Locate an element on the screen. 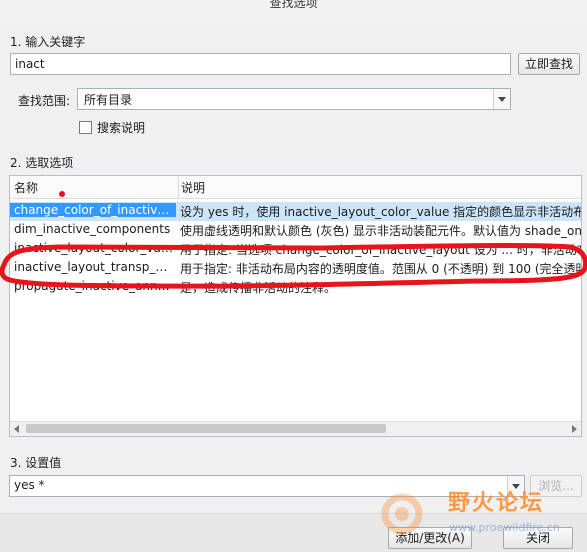  window-title: 查找选项 is located at coordinates (293, 5).